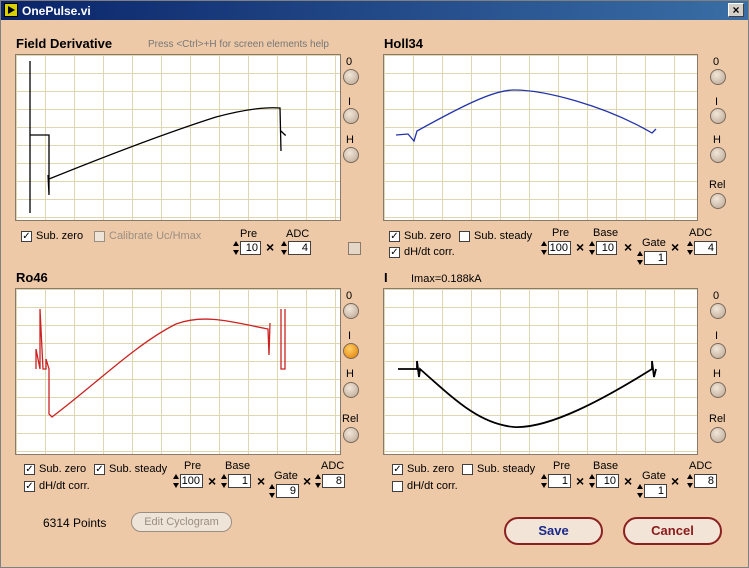  I want to click on save-button: Save, so click(553, 531).